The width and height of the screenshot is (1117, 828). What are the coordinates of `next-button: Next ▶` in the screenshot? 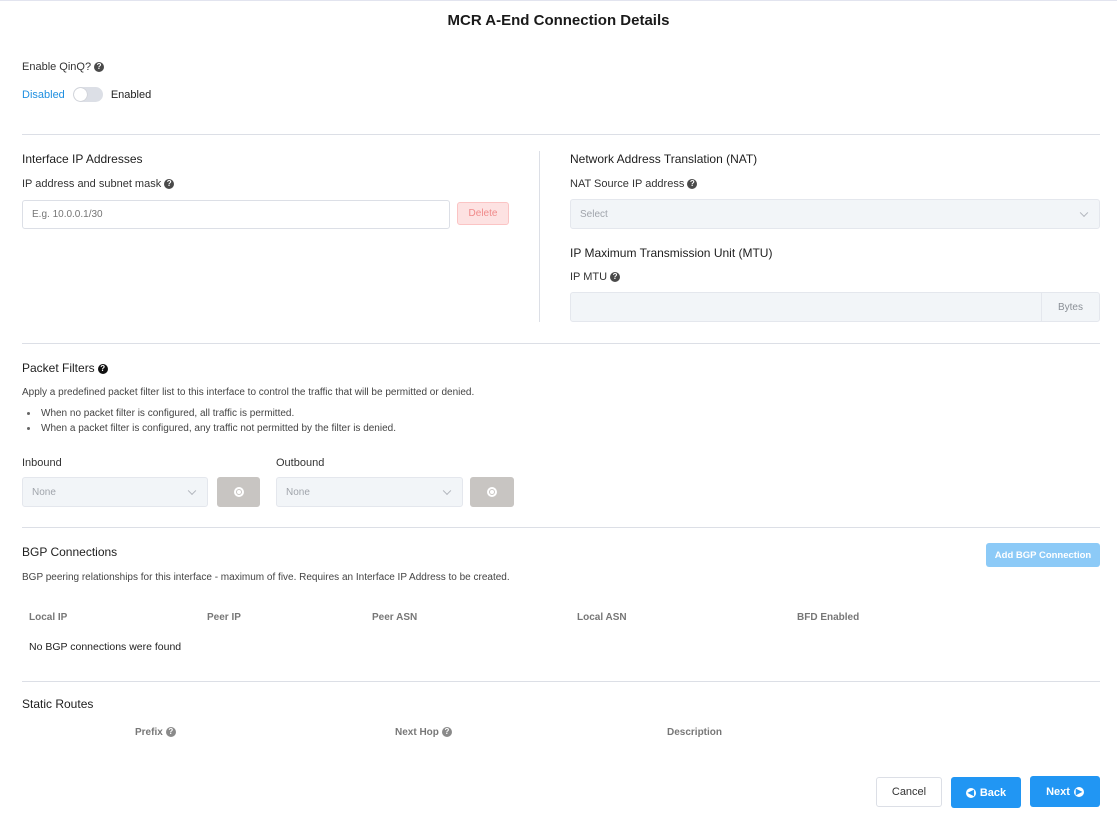 It's located at (1065, 791).